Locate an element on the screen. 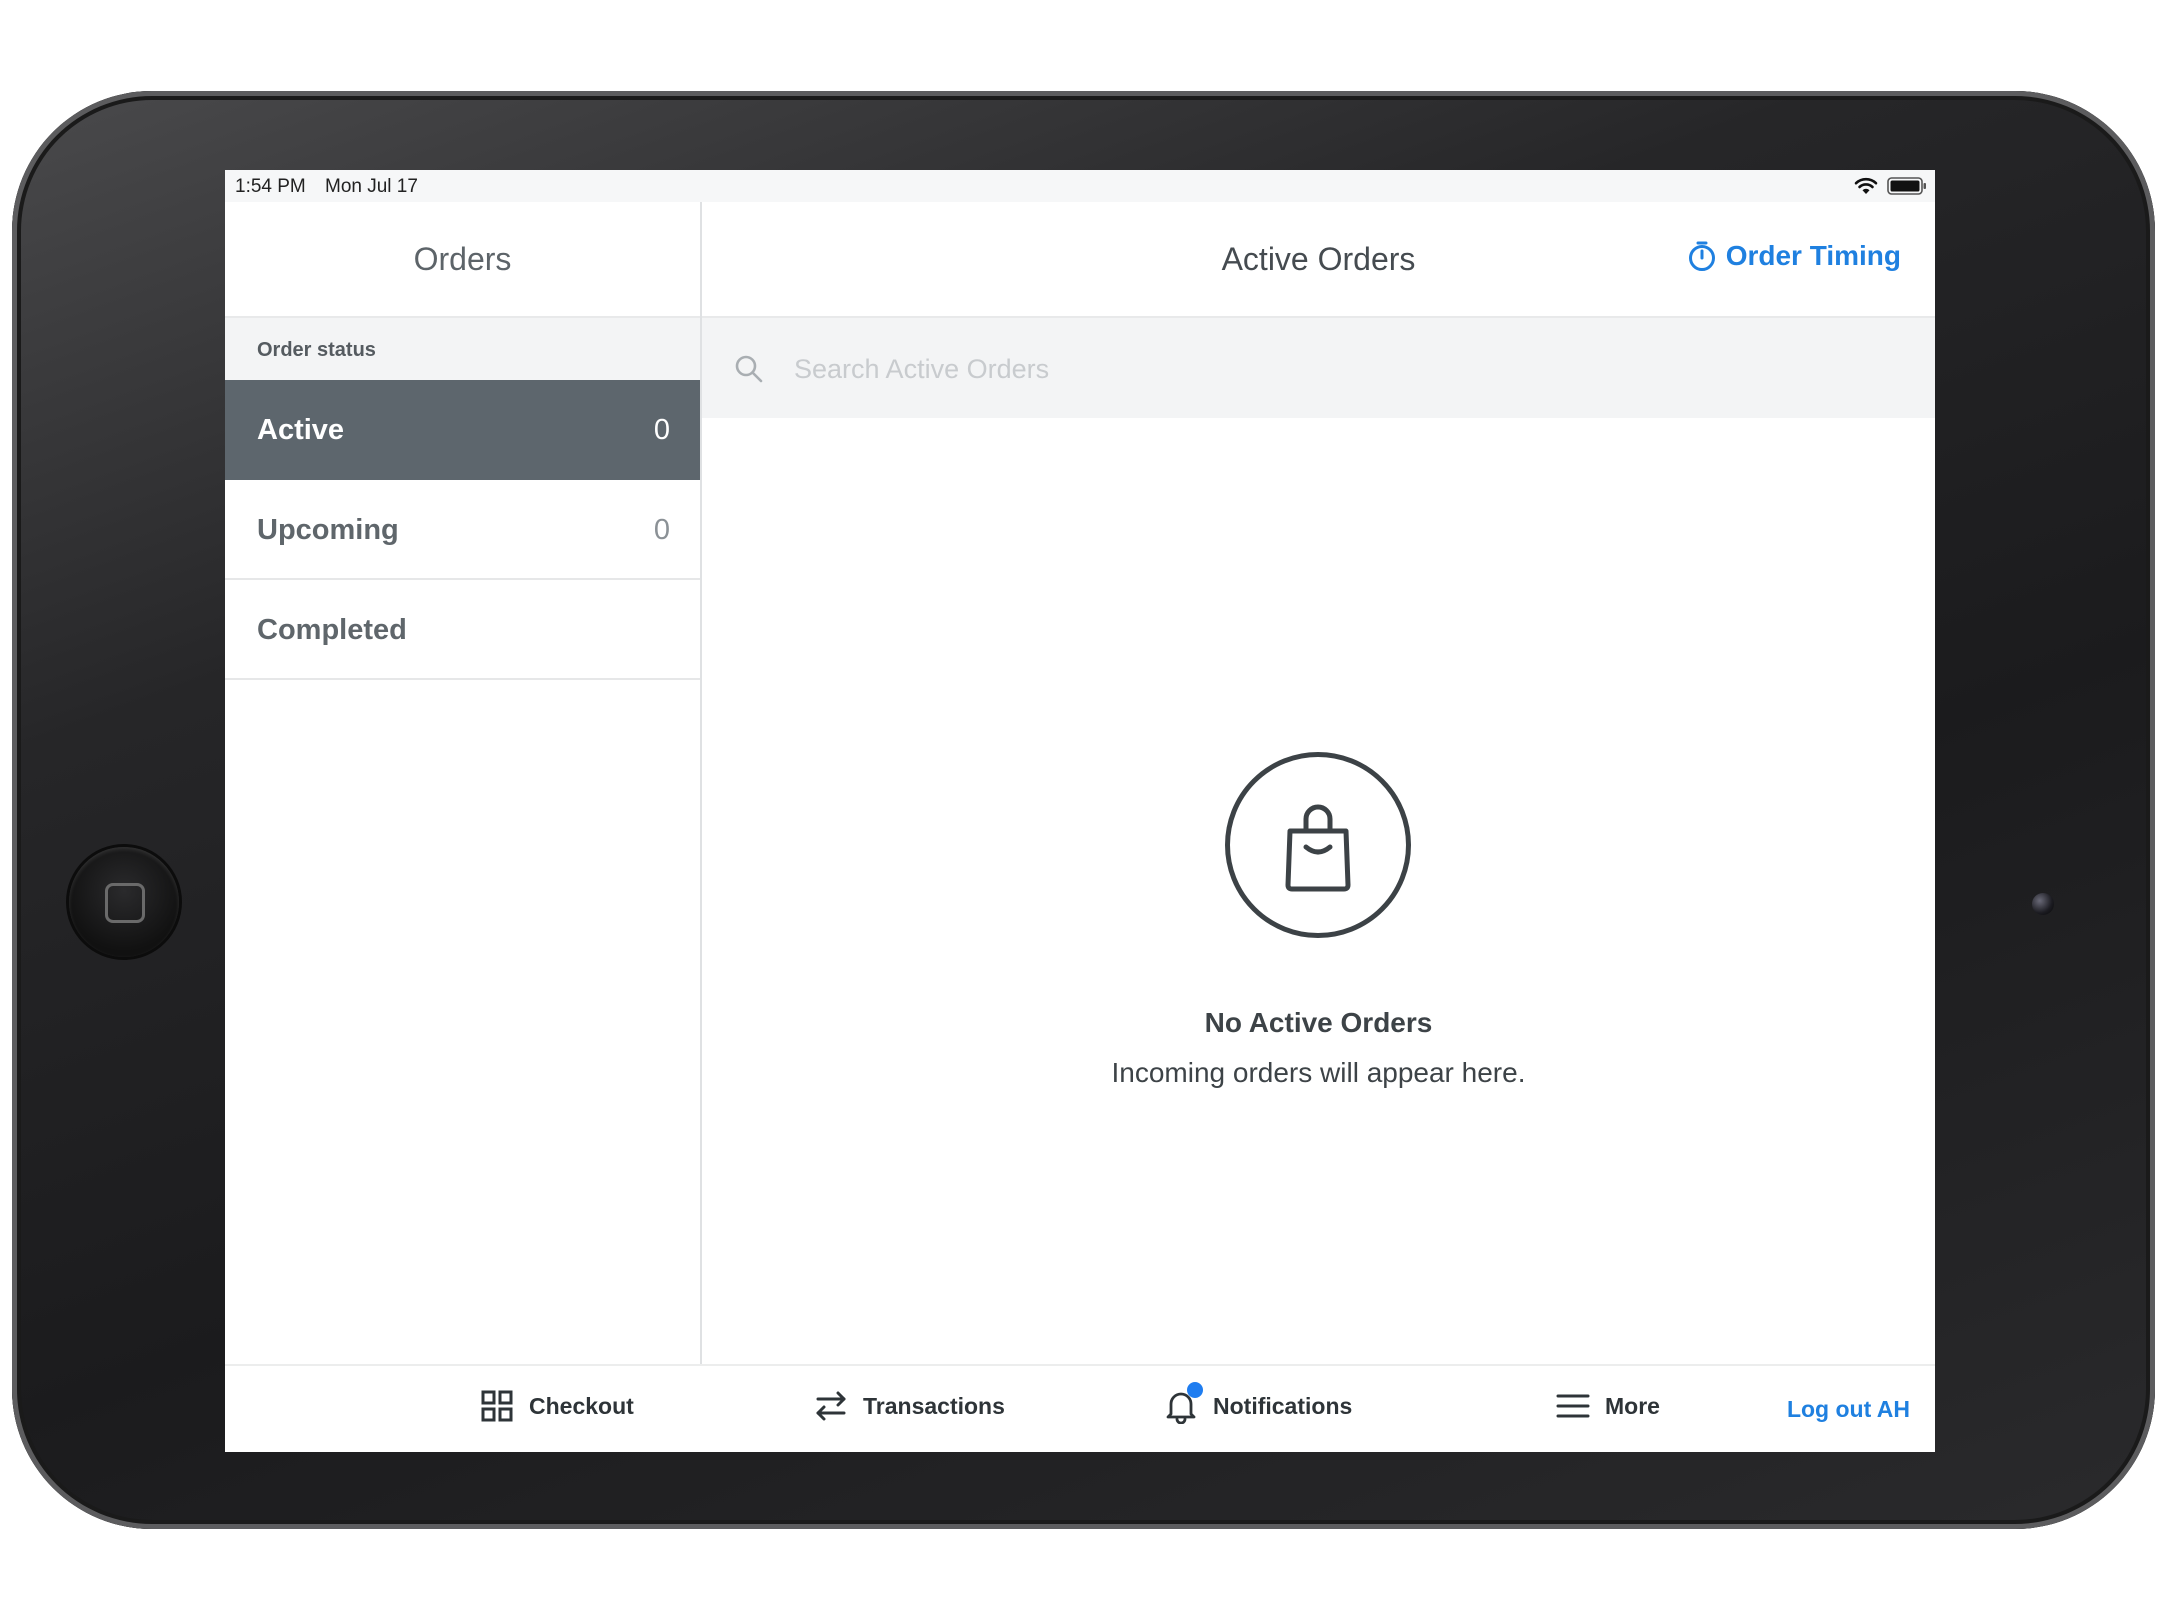 Image resolution: width=2160 pixels, height=1620 pixels. tab-notifications: Notifications is located at coordinates (1258, 1403).